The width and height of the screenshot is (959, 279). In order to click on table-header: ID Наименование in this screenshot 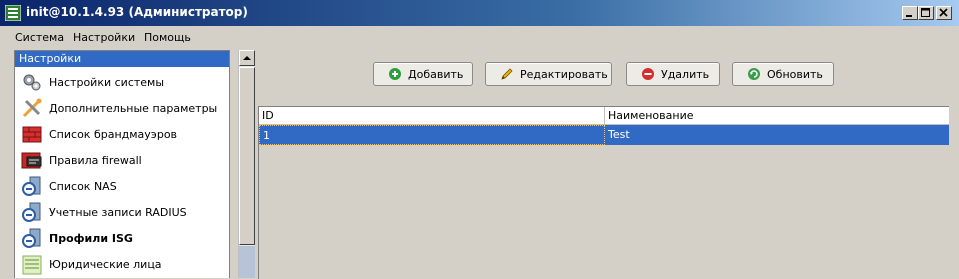, I will do `click(606, 116)`.